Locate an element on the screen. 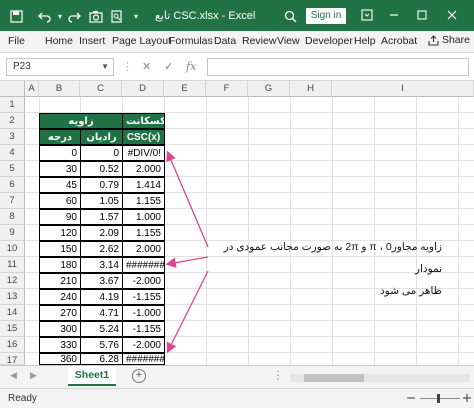 Image resolution: width=474 pixels, height=408 pixels. print-preview-icon is located at coordinates (116, 16).